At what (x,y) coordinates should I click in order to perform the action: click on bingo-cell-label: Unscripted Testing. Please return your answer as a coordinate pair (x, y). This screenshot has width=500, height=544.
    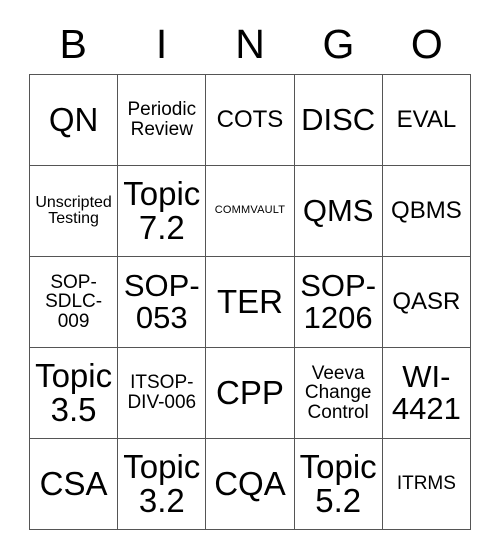
    Looking at the image, I should click on (73, 210).